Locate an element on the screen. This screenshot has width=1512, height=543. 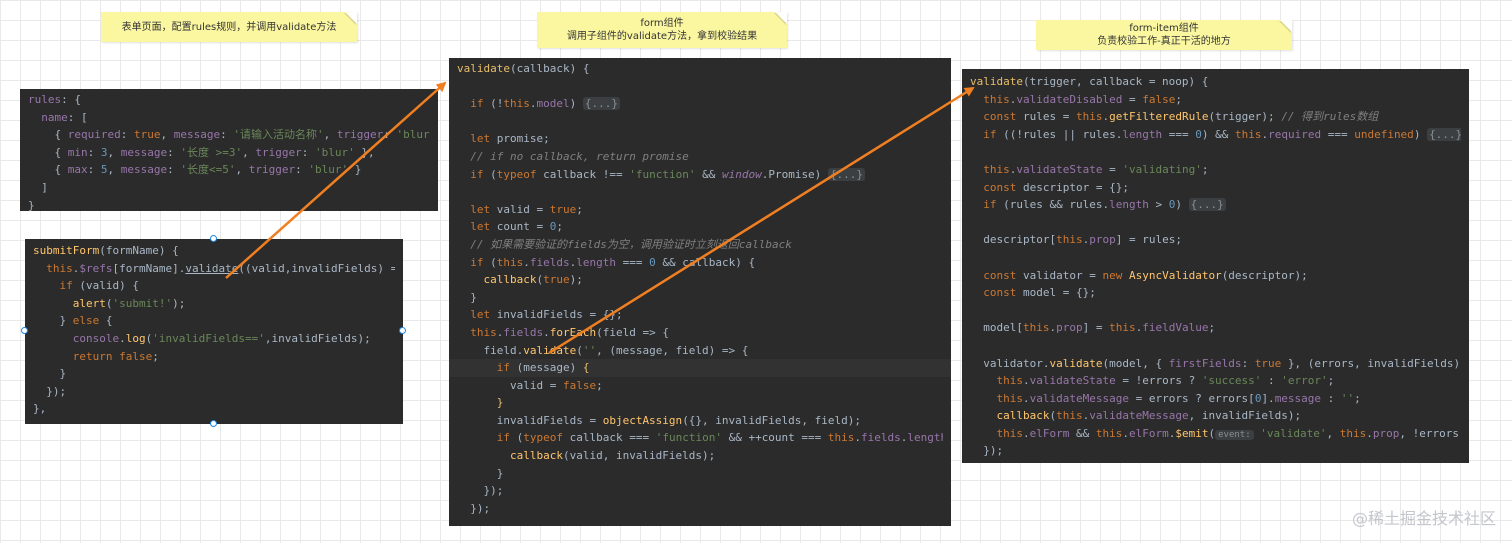
code-line: field.validate('', (message, field) => { is located at coordinates (603, 350).